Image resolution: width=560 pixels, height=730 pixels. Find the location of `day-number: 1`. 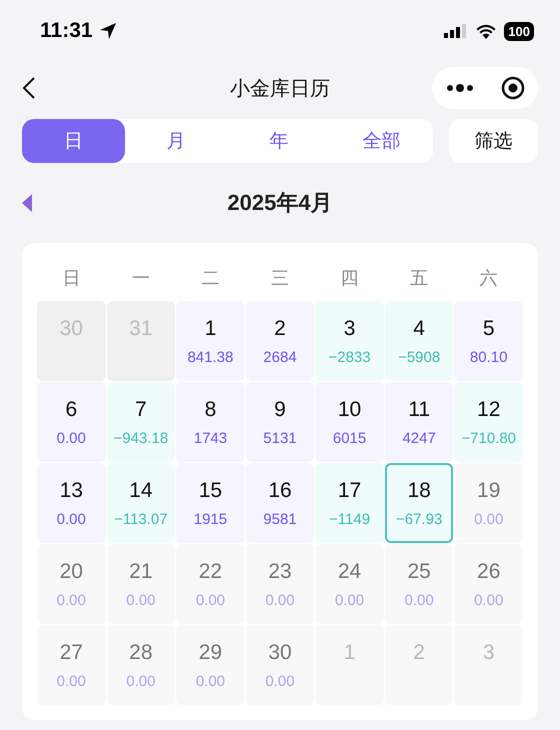

day-number: 1 is located at coordinates (210, 329).